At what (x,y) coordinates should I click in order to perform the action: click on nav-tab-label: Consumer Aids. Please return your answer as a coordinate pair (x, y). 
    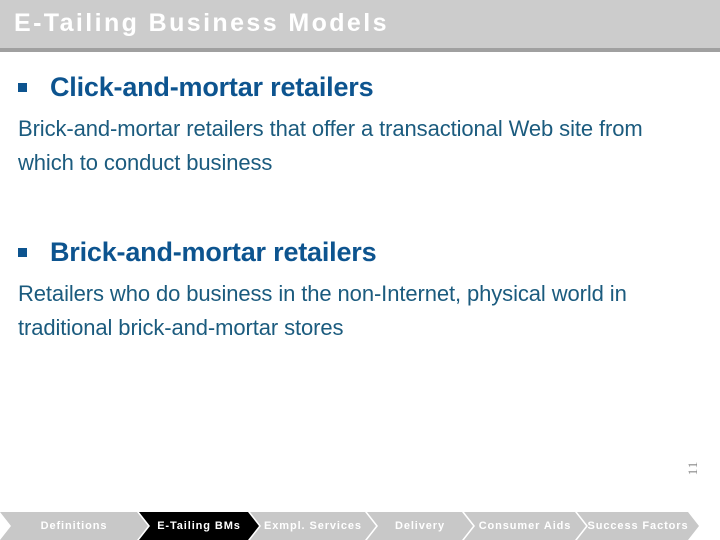
    Looking at the image, I should click on (525, 526).